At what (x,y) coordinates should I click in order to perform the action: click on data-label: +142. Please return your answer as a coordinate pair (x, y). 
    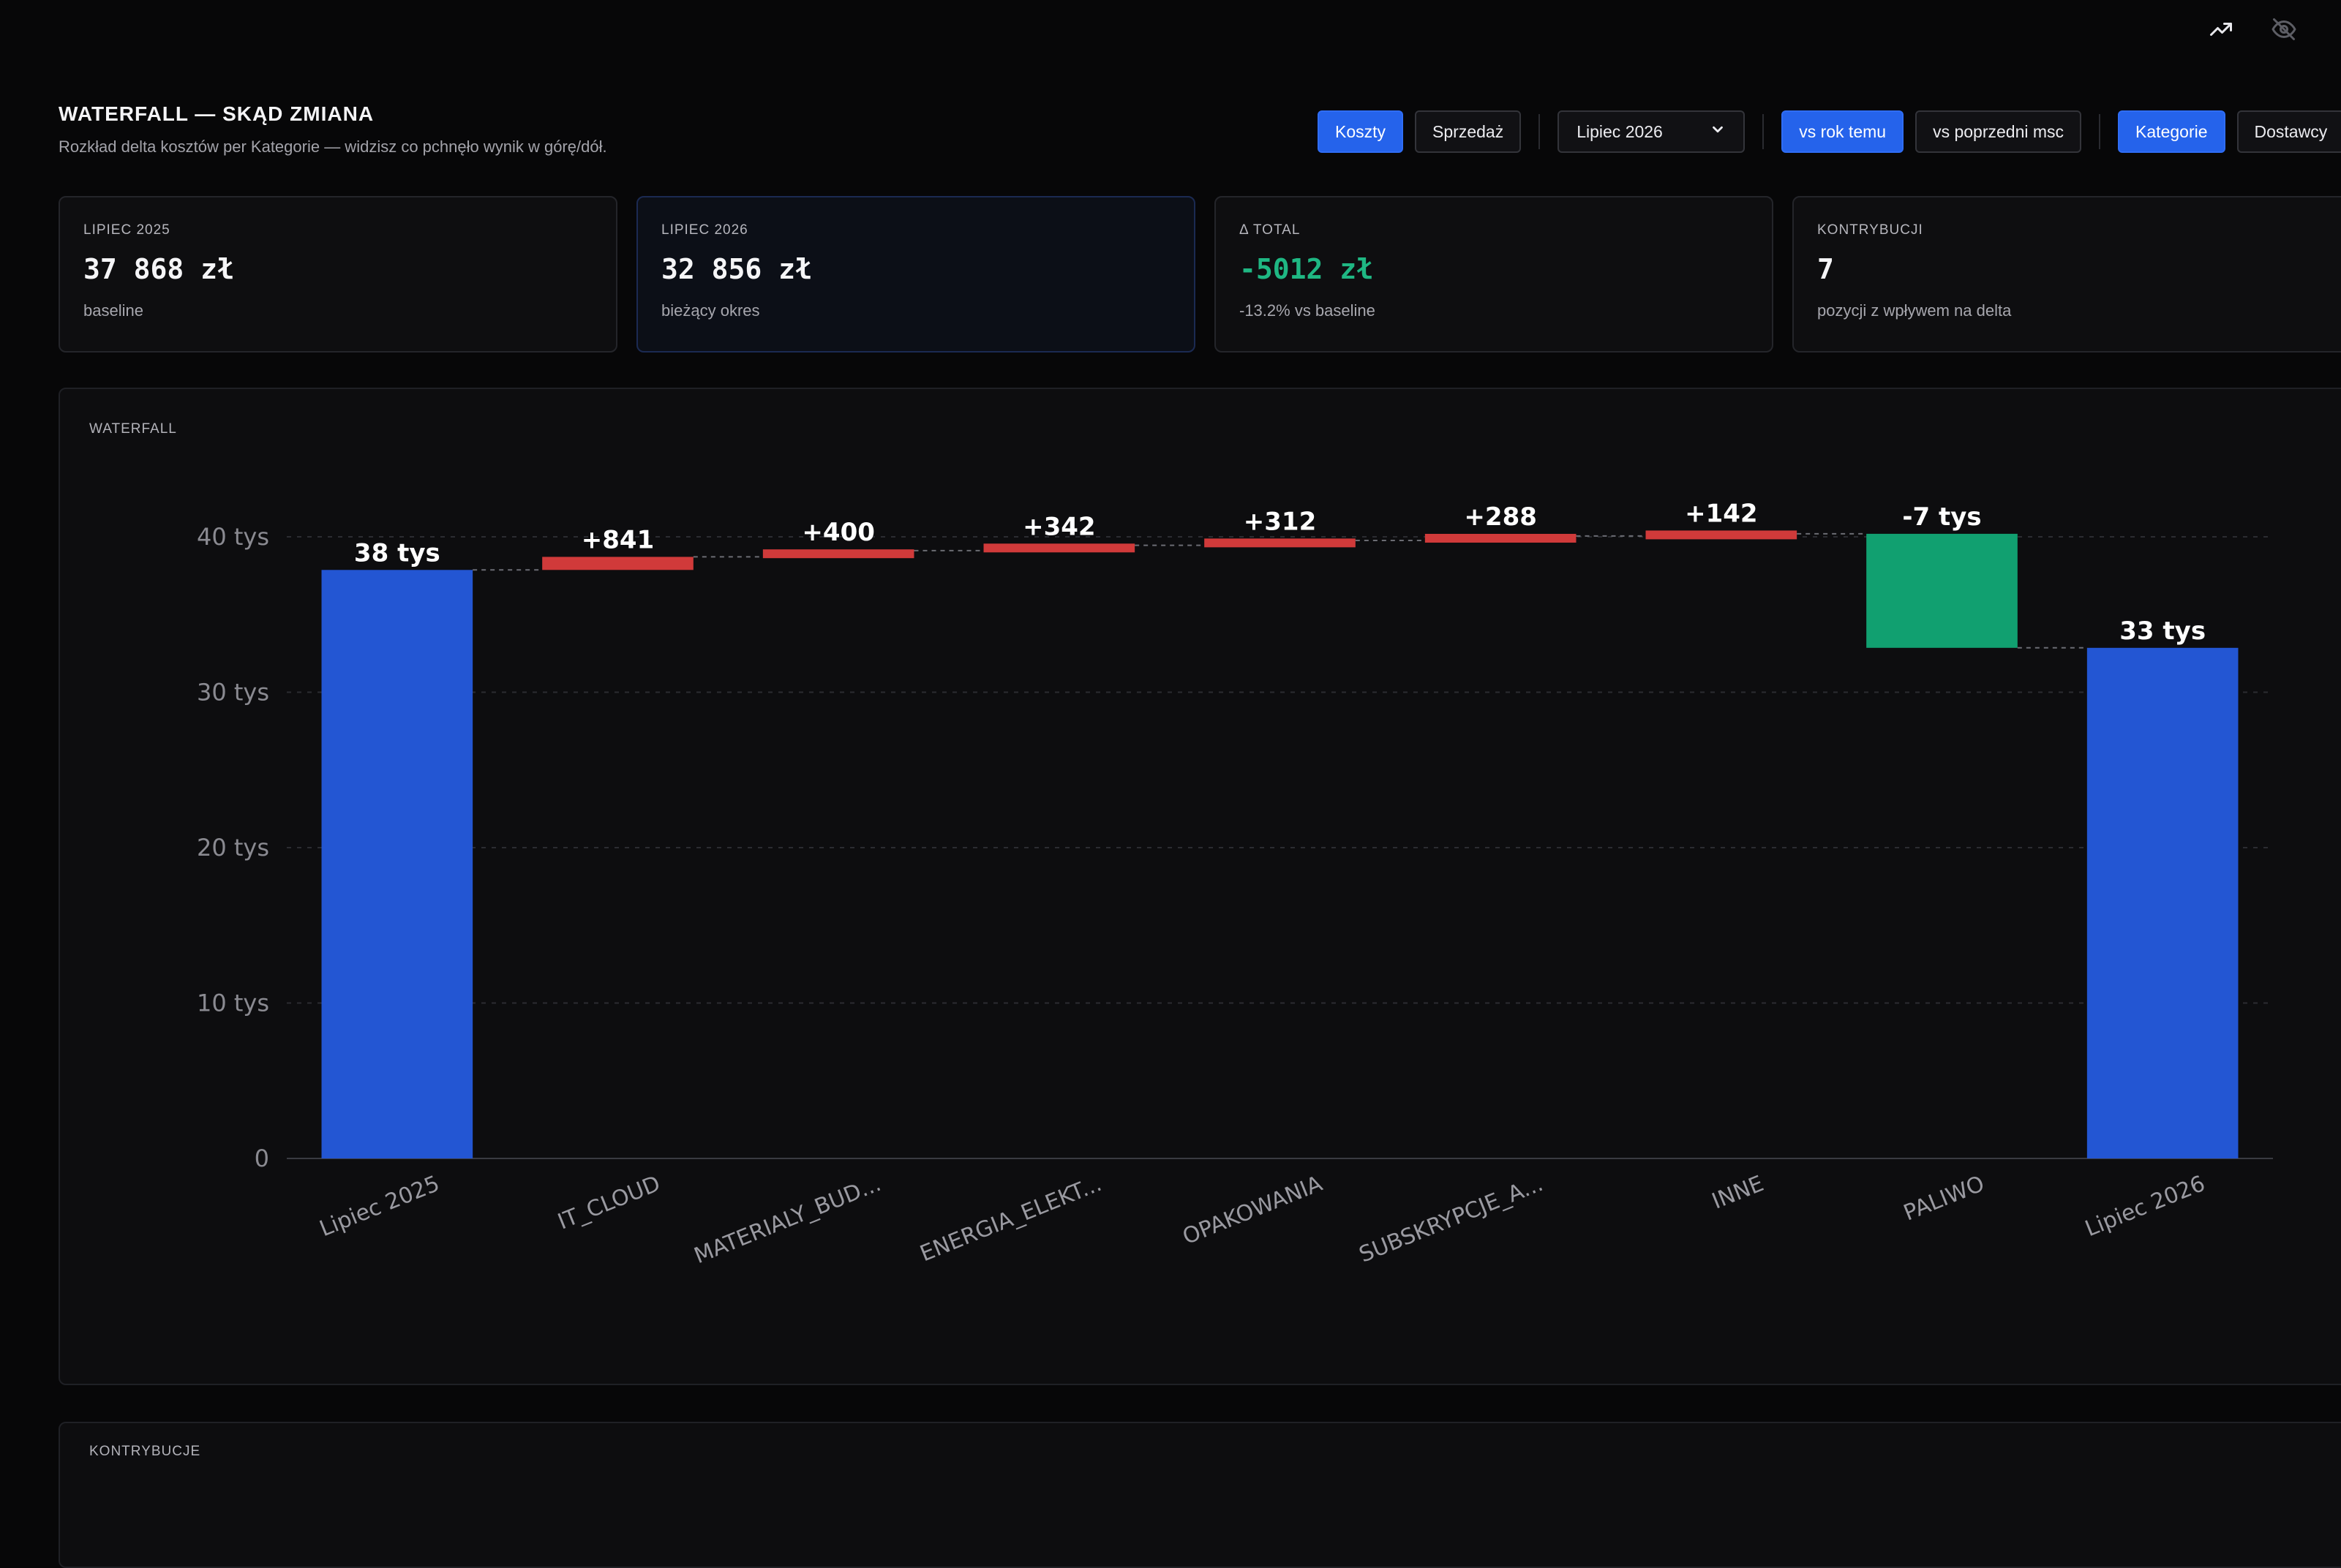
    Looking at the image, I should click on (1721, 513).